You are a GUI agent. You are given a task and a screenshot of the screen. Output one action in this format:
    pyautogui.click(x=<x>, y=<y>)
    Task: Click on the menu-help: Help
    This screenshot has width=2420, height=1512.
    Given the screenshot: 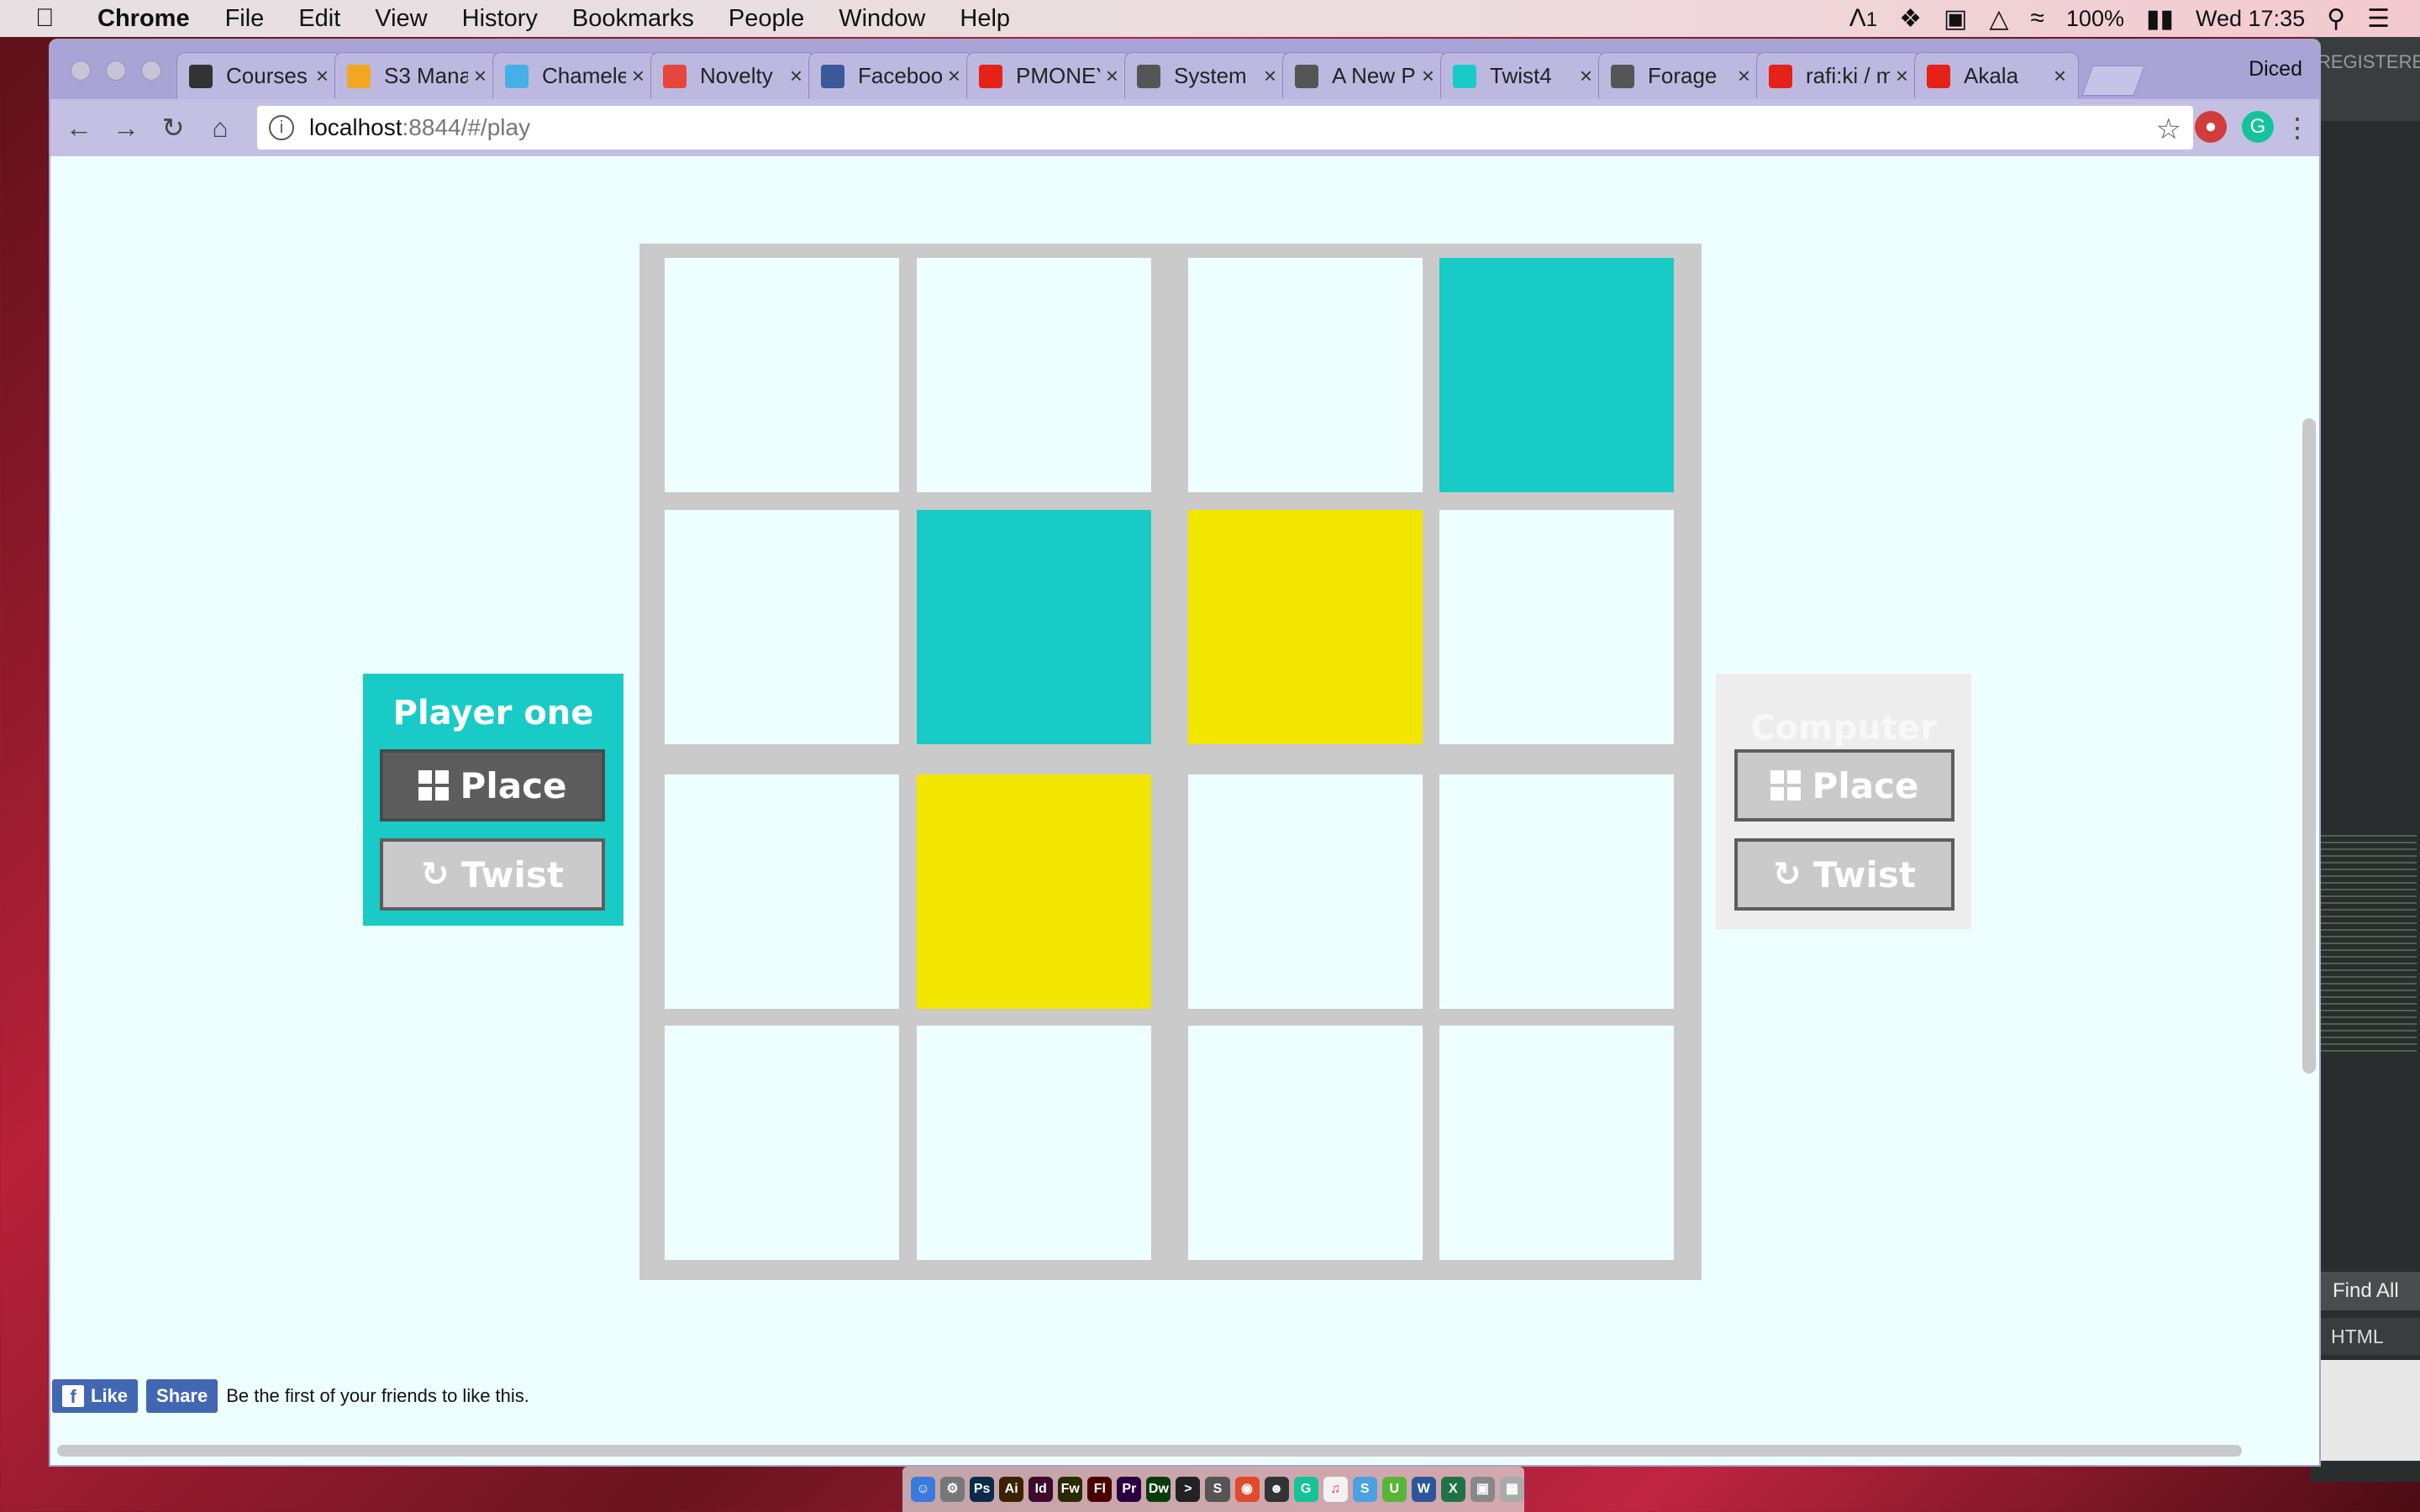 What is the action you would take?
    pyautogui.click(x=985, y=19)
    